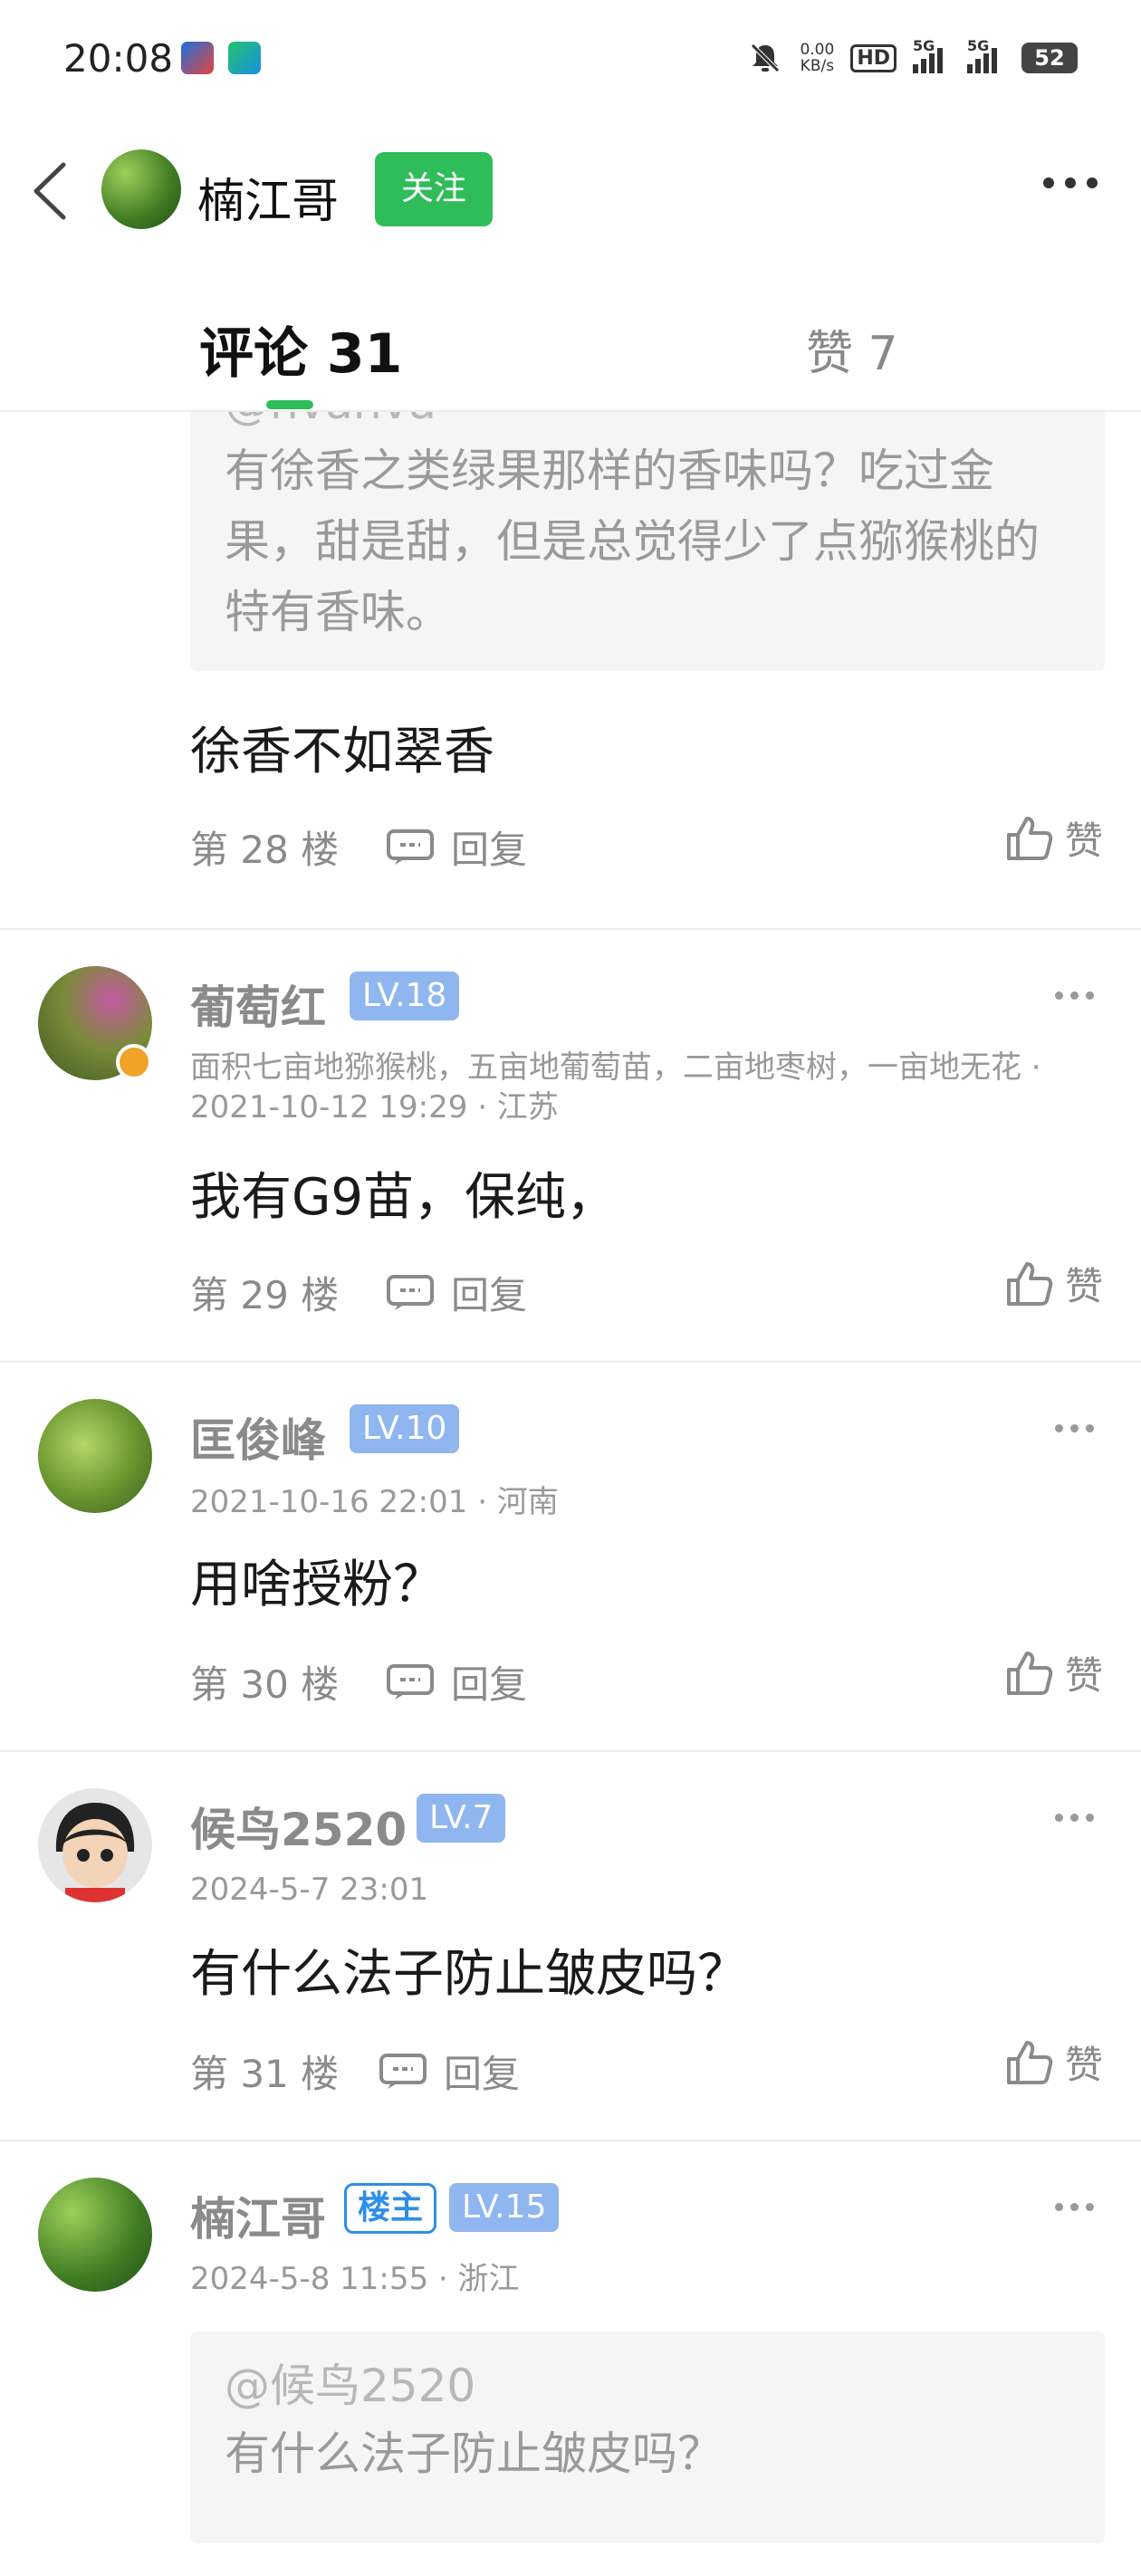 The height and width of the screenshot is (2576, 1141). Describe the element at coordinates (766, 57) in the screenshot. I see `mute-icon` at that location.